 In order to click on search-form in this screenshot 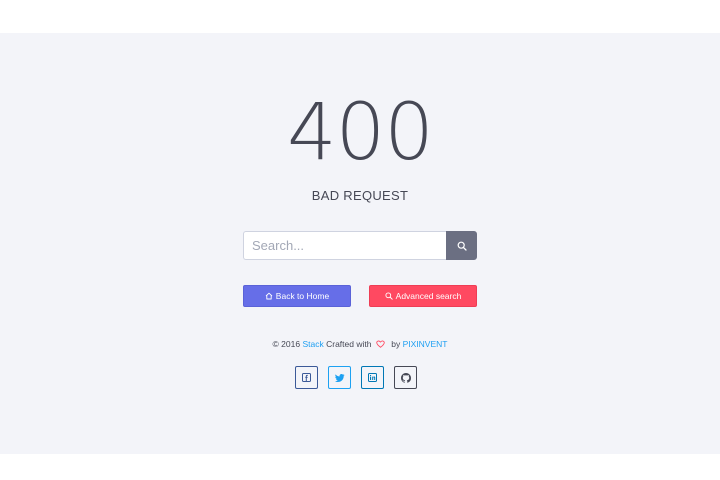, I will do `click(360, 245)`.